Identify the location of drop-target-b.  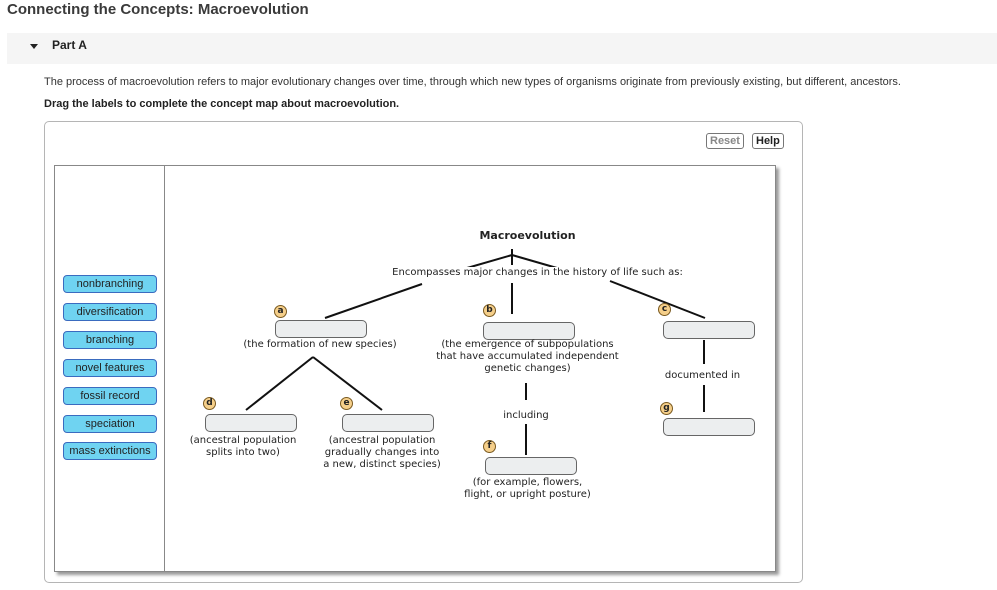
(529, 331).